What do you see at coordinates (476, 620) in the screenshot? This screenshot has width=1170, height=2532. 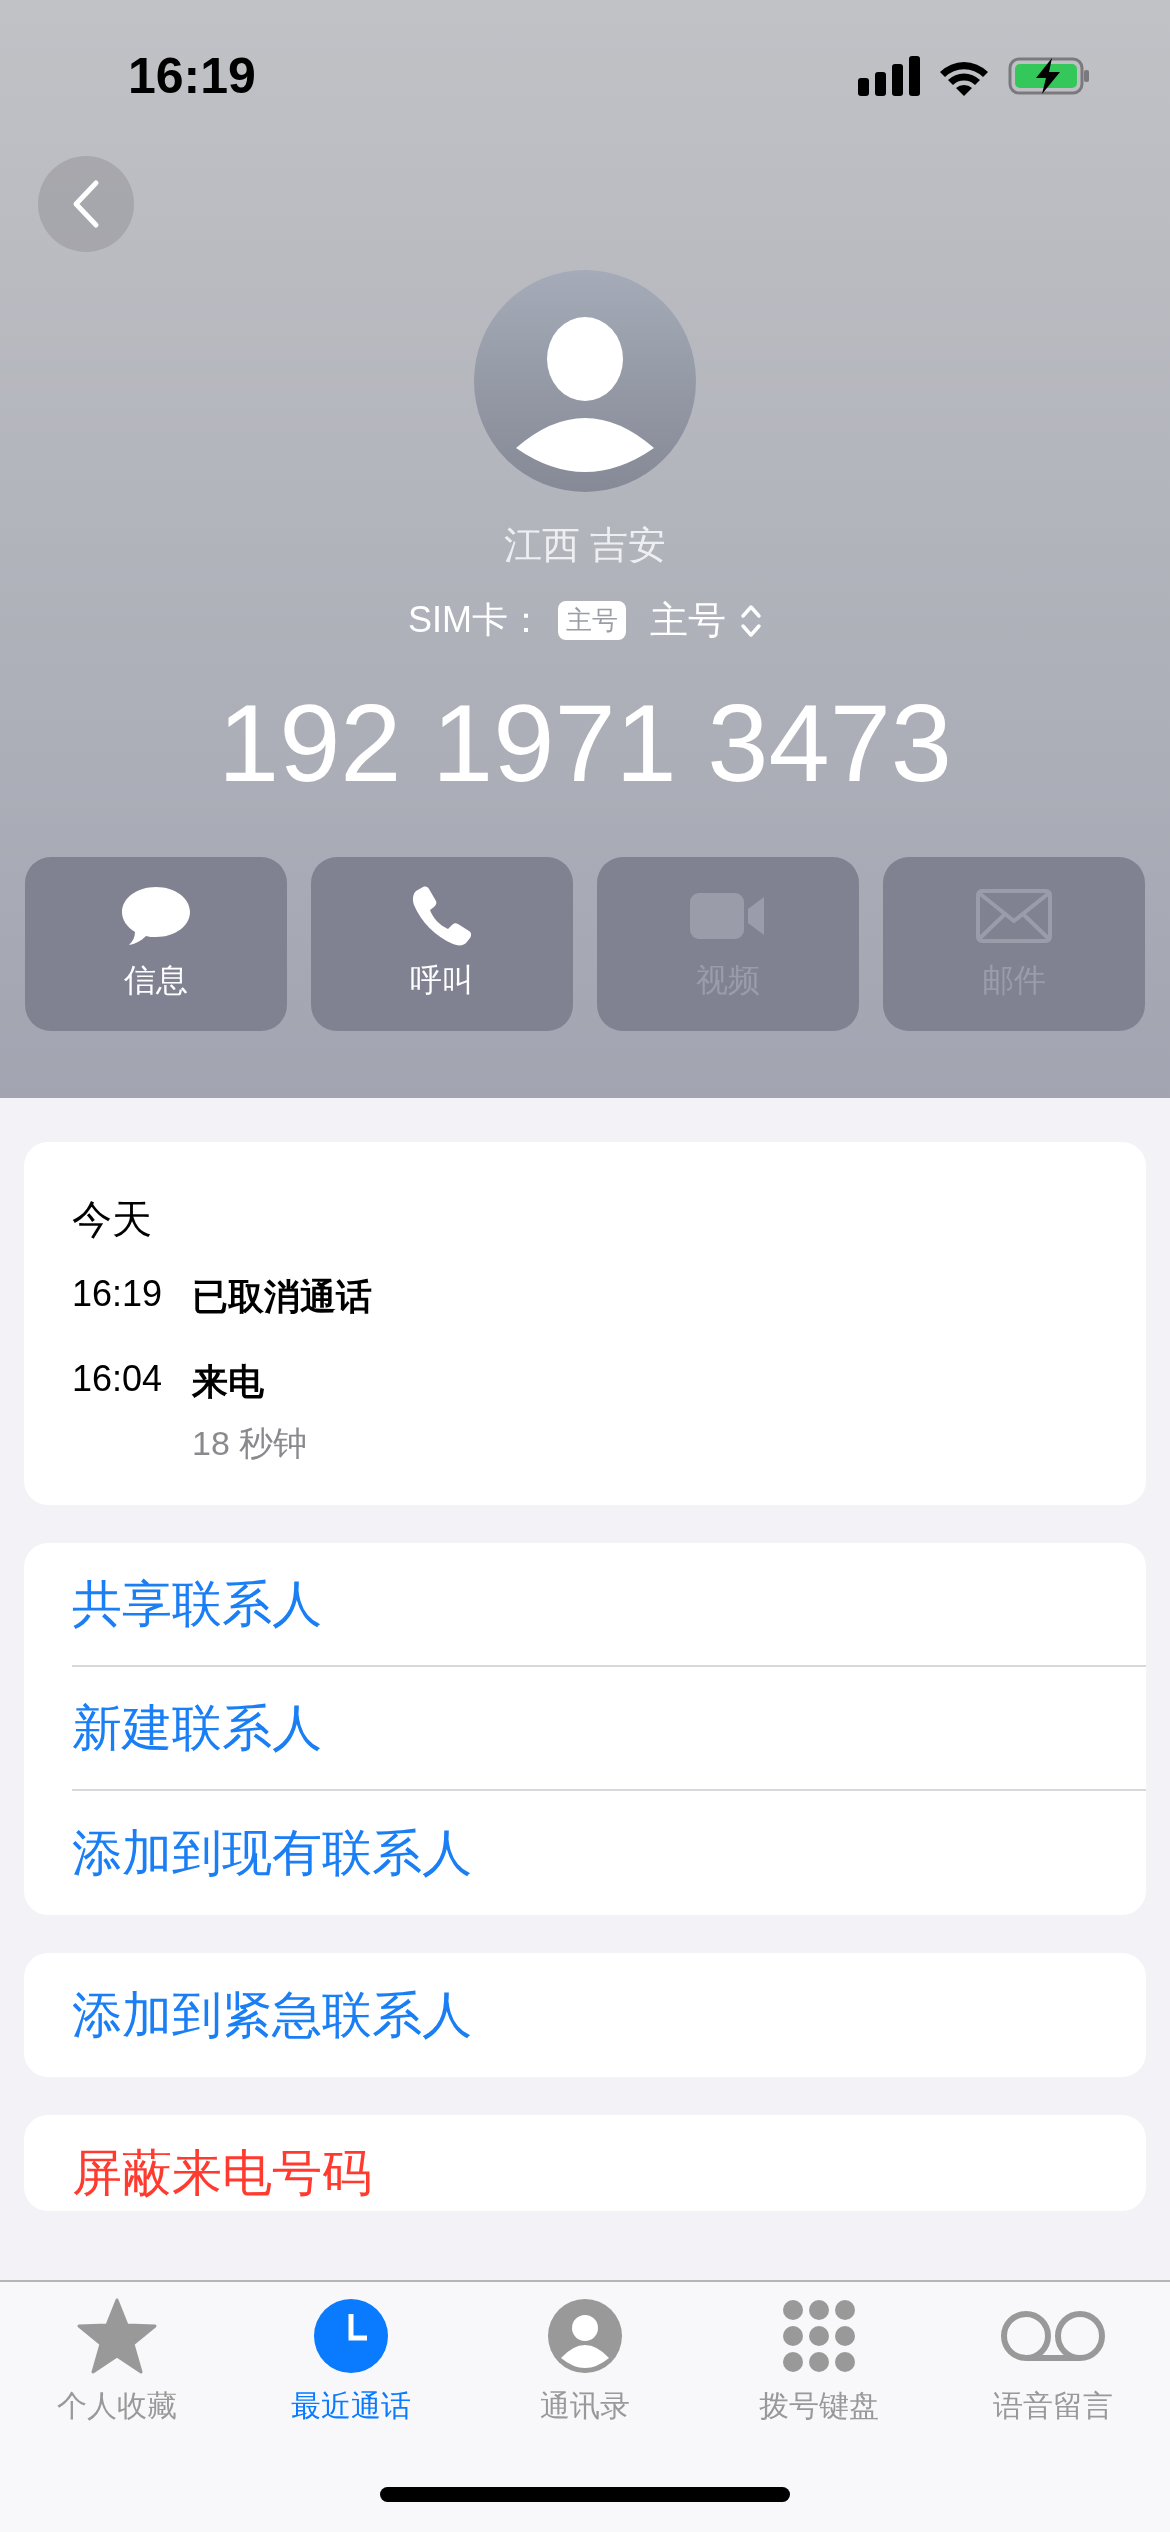 I see `sim-label: SIM卡：` at bounding box center [476, 620].